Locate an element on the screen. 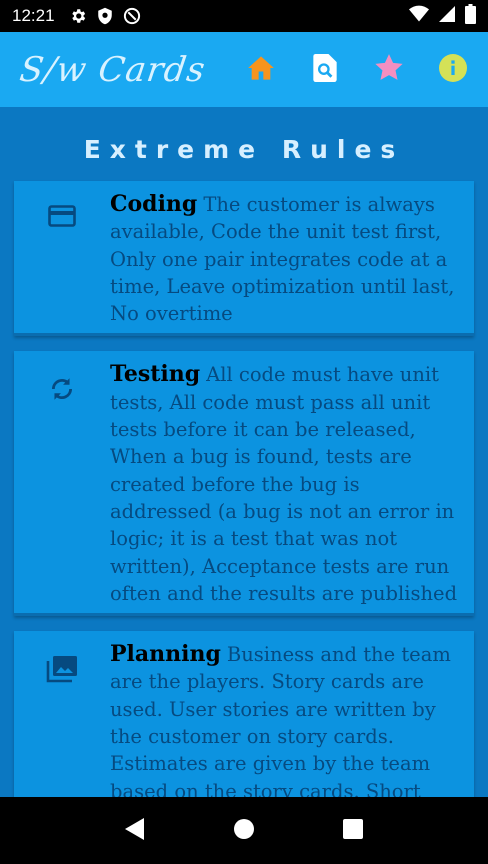 This screenshot has width=488, height=864. home-nav-button is located at coordinates (244, 831).